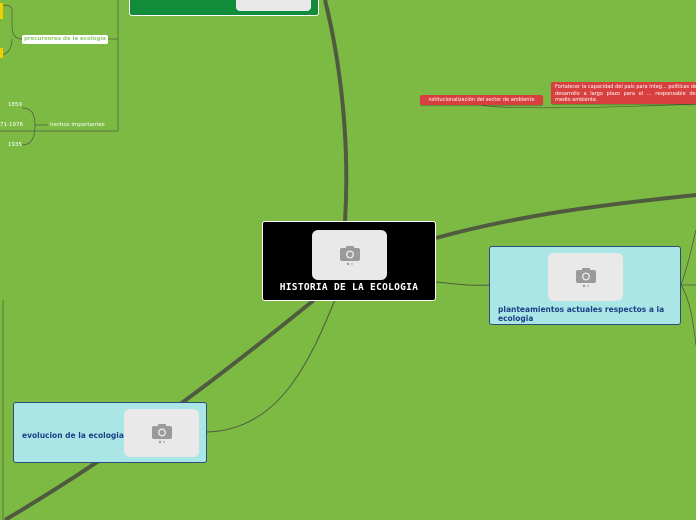 Image resolution: width=696 pixels, height=520 pixels. Describe the element at coordinates (271, 366) in the screenshot. I see `connector-left-node` at that location.